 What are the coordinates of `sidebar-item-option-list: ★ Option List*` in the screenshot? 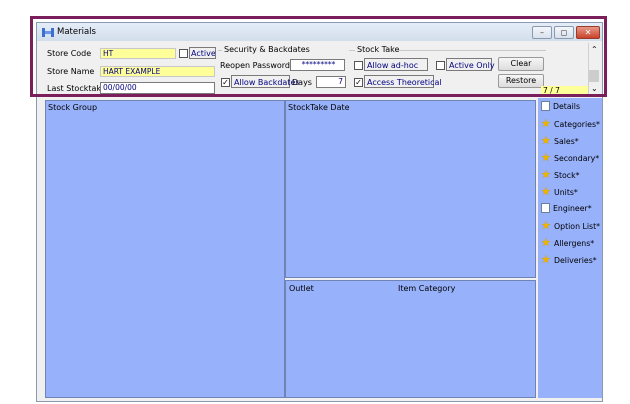 It's located at (570, 227).